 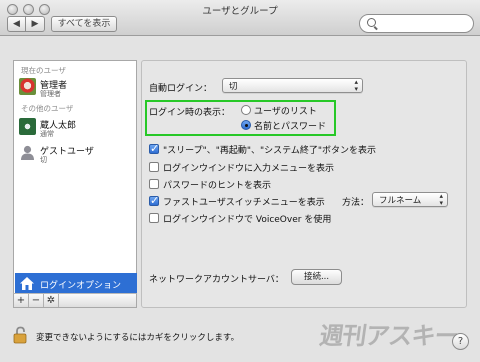 What do you see at coordinates (244, 203) in the screenshot?
I see `checkbox-fast-user-switch-label: ファストユーザスイッチメニューを表示` at bounding box center [244, 203].